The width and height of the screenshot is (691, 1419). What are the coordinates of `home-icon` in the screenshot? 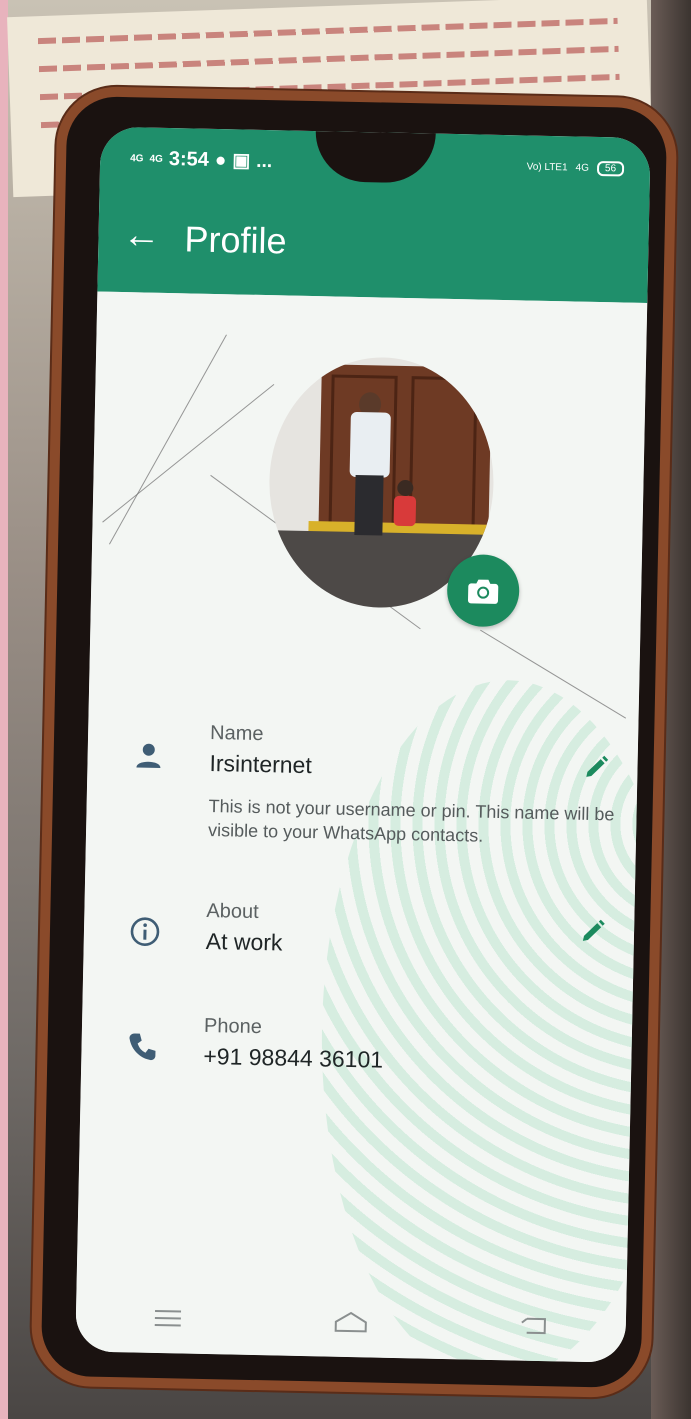 It's located at (351, 1322).